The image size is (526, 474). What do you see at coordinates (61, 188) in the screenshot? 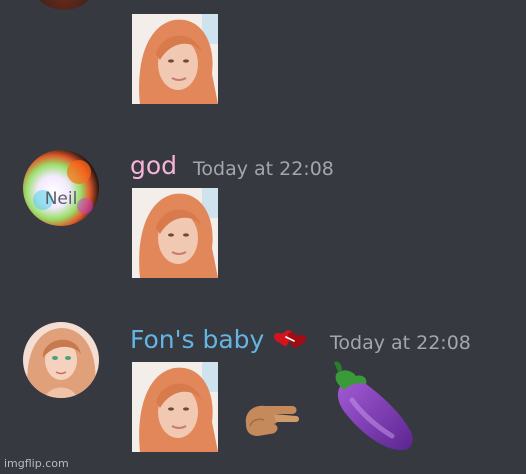
I see `avatar: Neil` at bounding box center [61, 188].